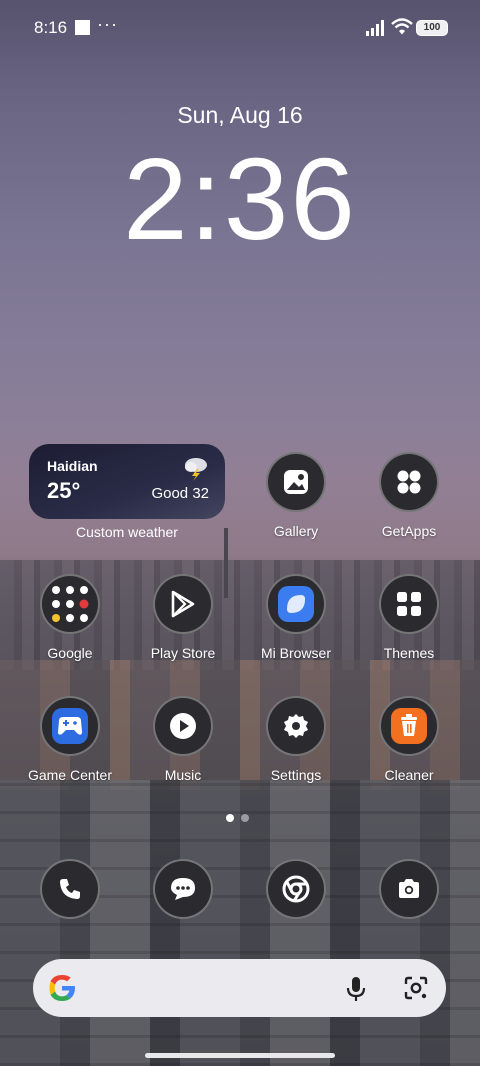 The height and width of the screenshot is (1066, 480). Describe the element at coordinates (296, 739) in the screenshot. I see `app-settings: Settings` at that location.